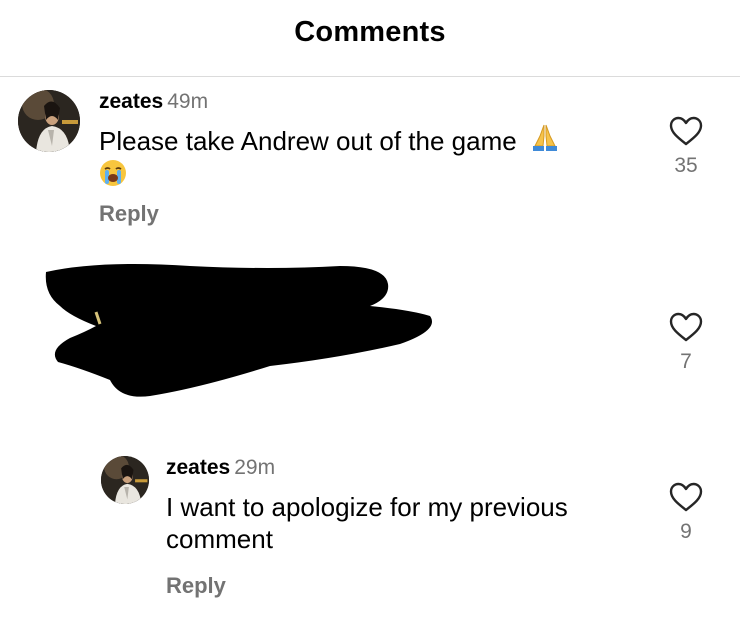  Describe the element at coordinates (686, 147) in the screenshot. I see `like-control: 35` at that location.